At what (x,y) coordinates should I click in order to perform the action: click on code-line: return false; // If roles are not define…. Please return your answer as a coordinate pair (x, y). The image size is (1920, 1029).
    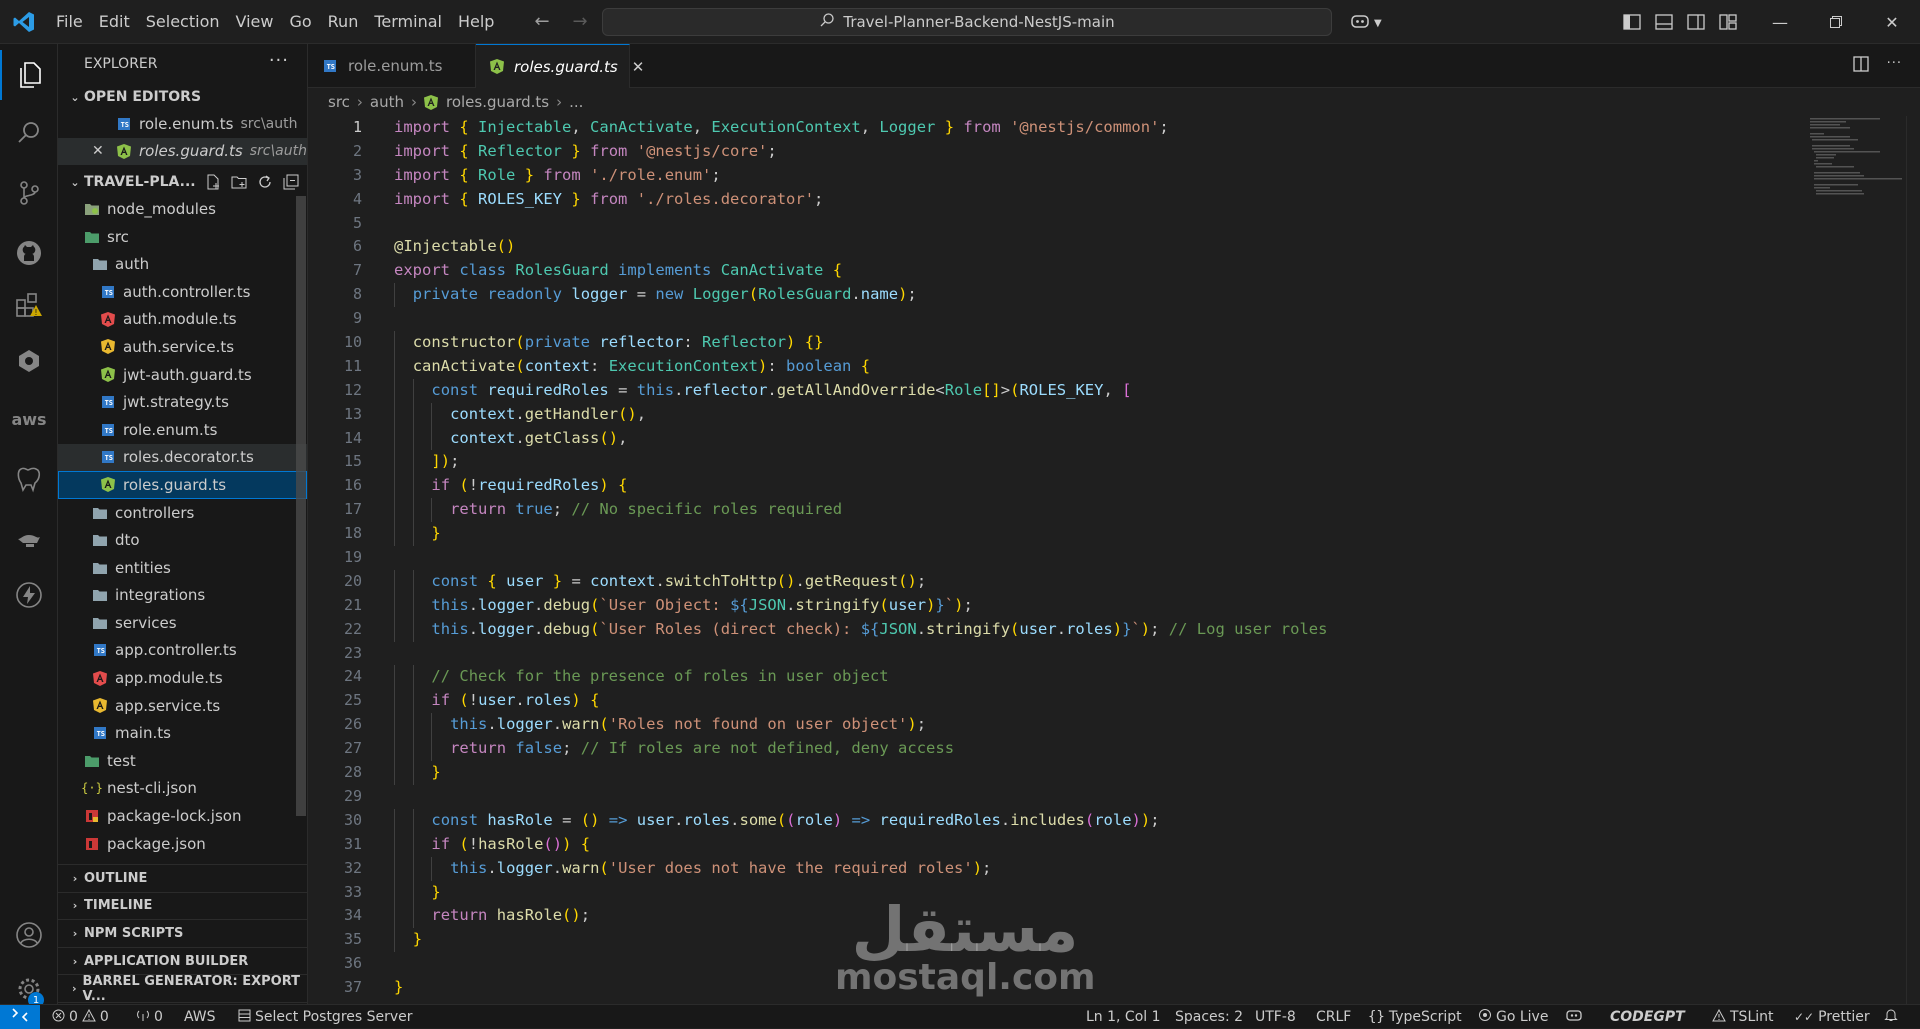
    Looking at the image, I should click on (860, 749).